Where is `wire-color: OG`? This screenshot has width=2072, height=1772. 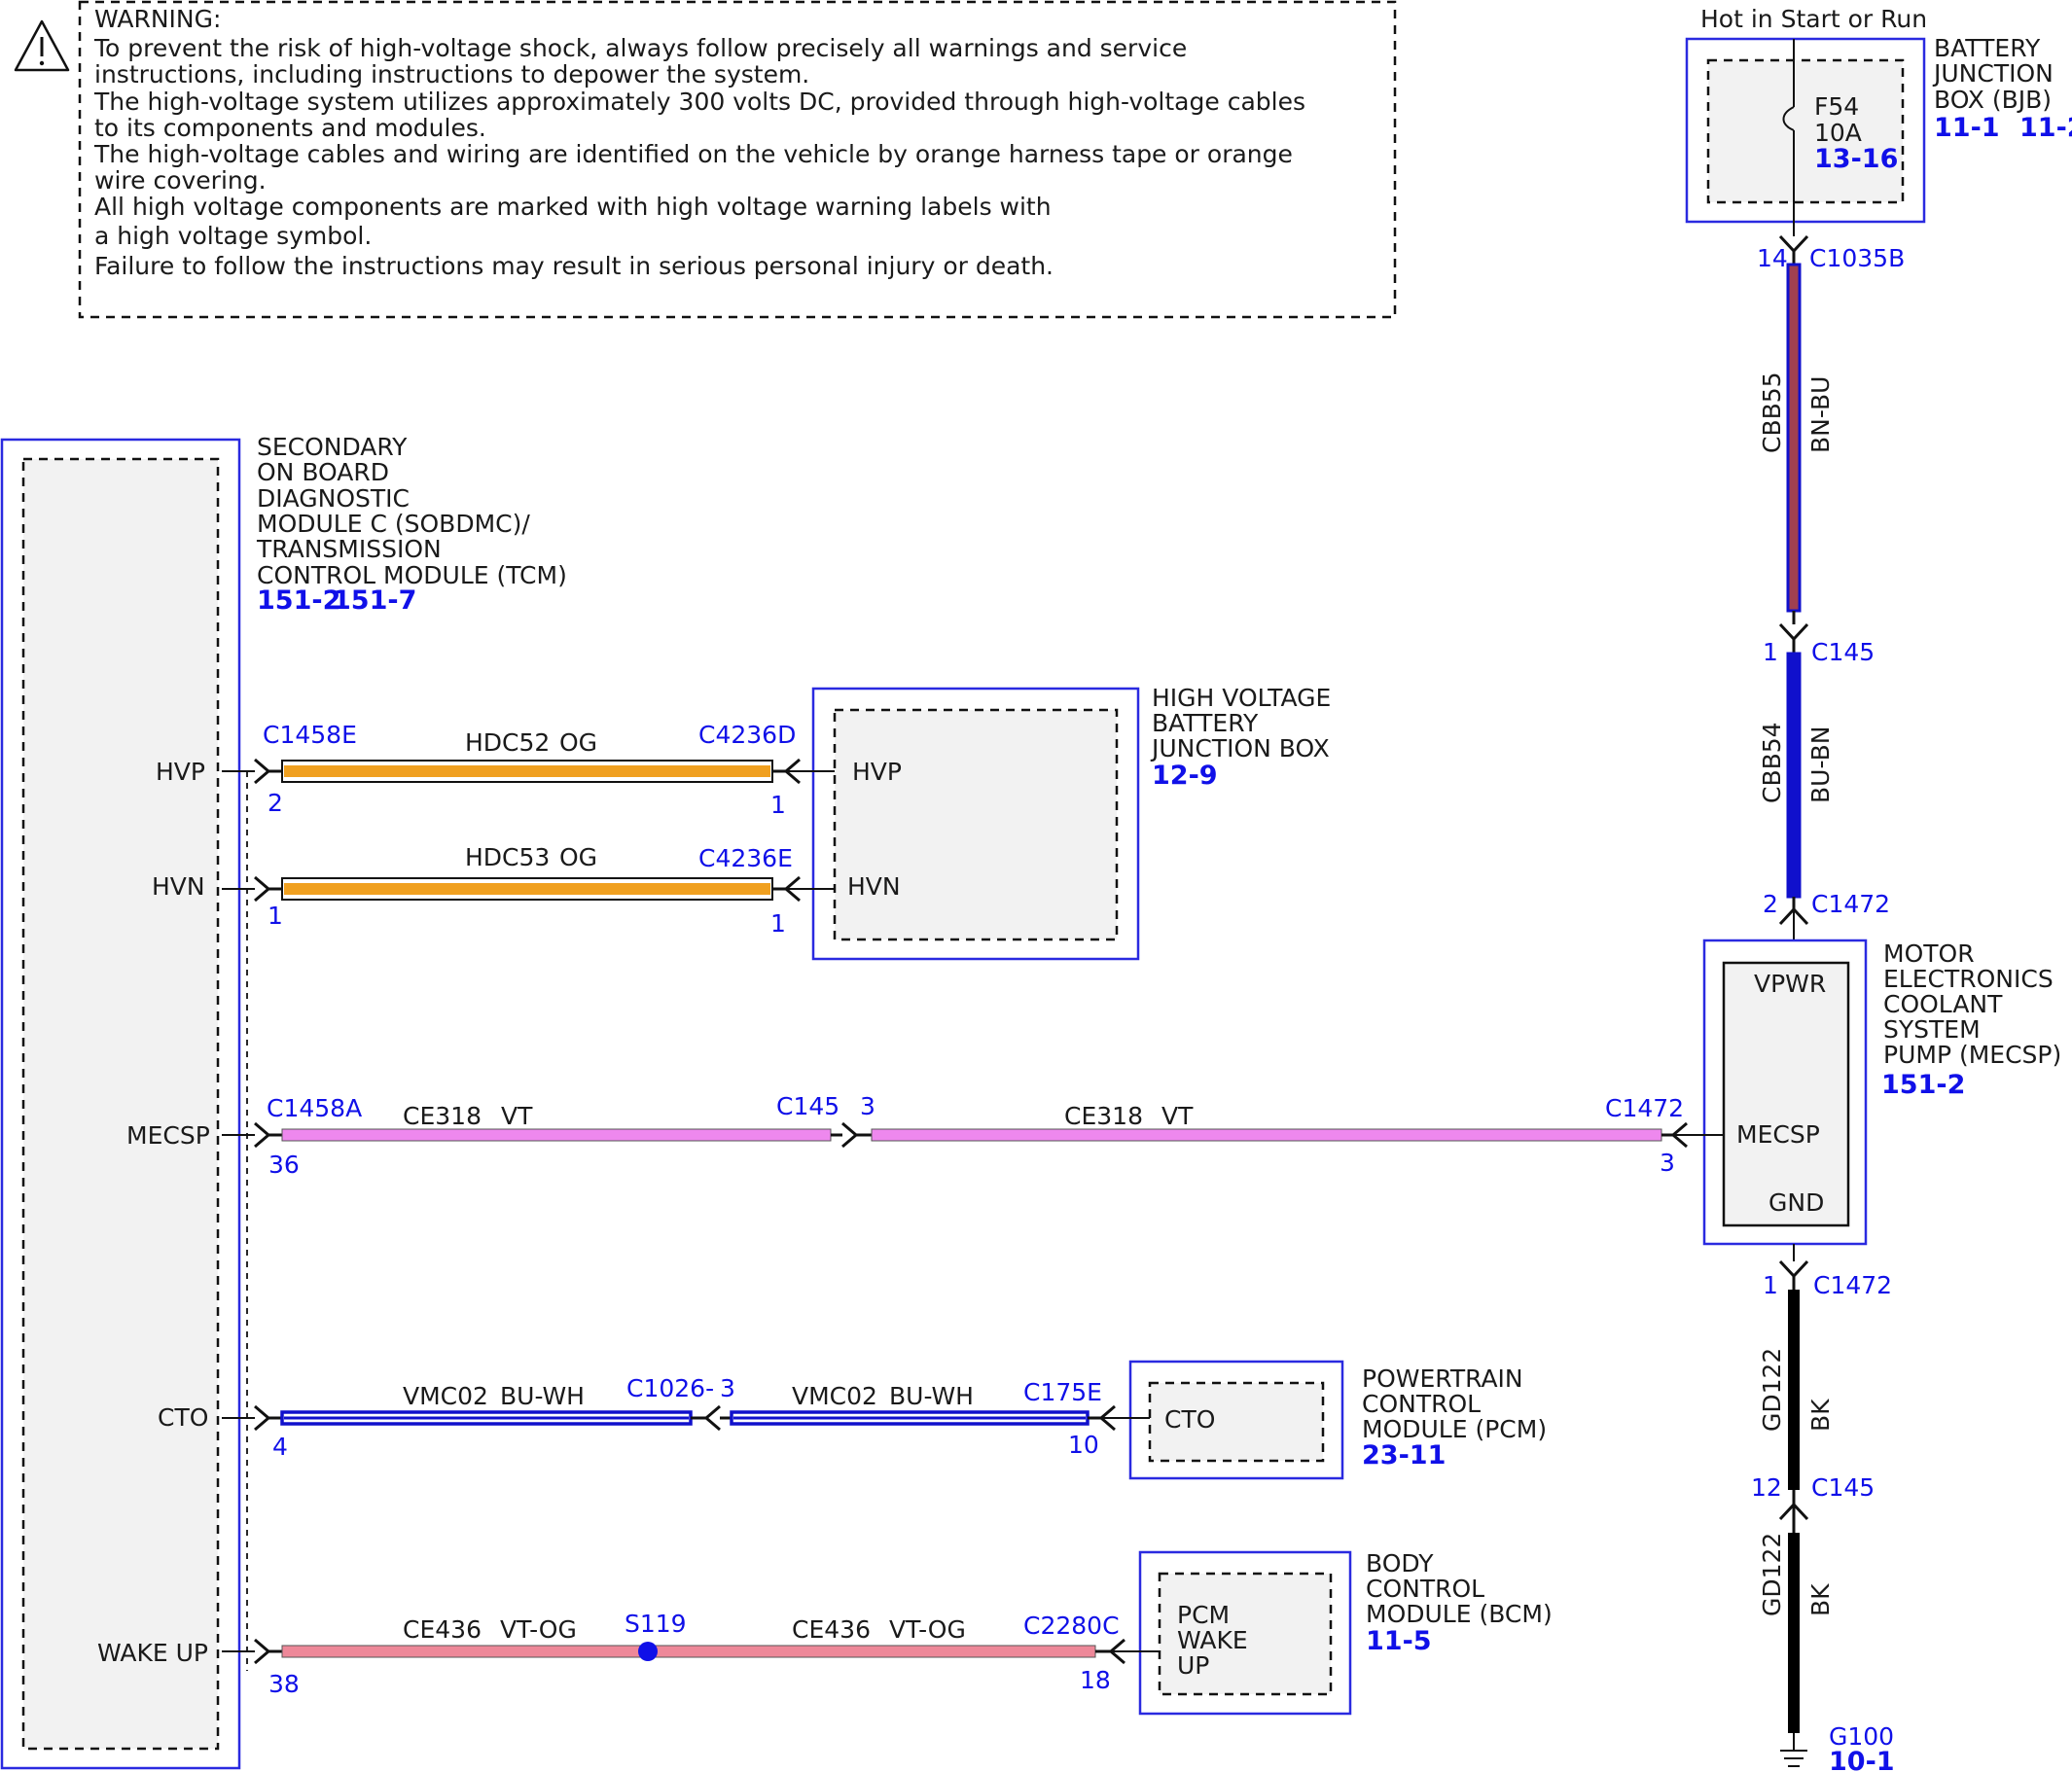 wire-color: OG is located at coordinates (578, 742).